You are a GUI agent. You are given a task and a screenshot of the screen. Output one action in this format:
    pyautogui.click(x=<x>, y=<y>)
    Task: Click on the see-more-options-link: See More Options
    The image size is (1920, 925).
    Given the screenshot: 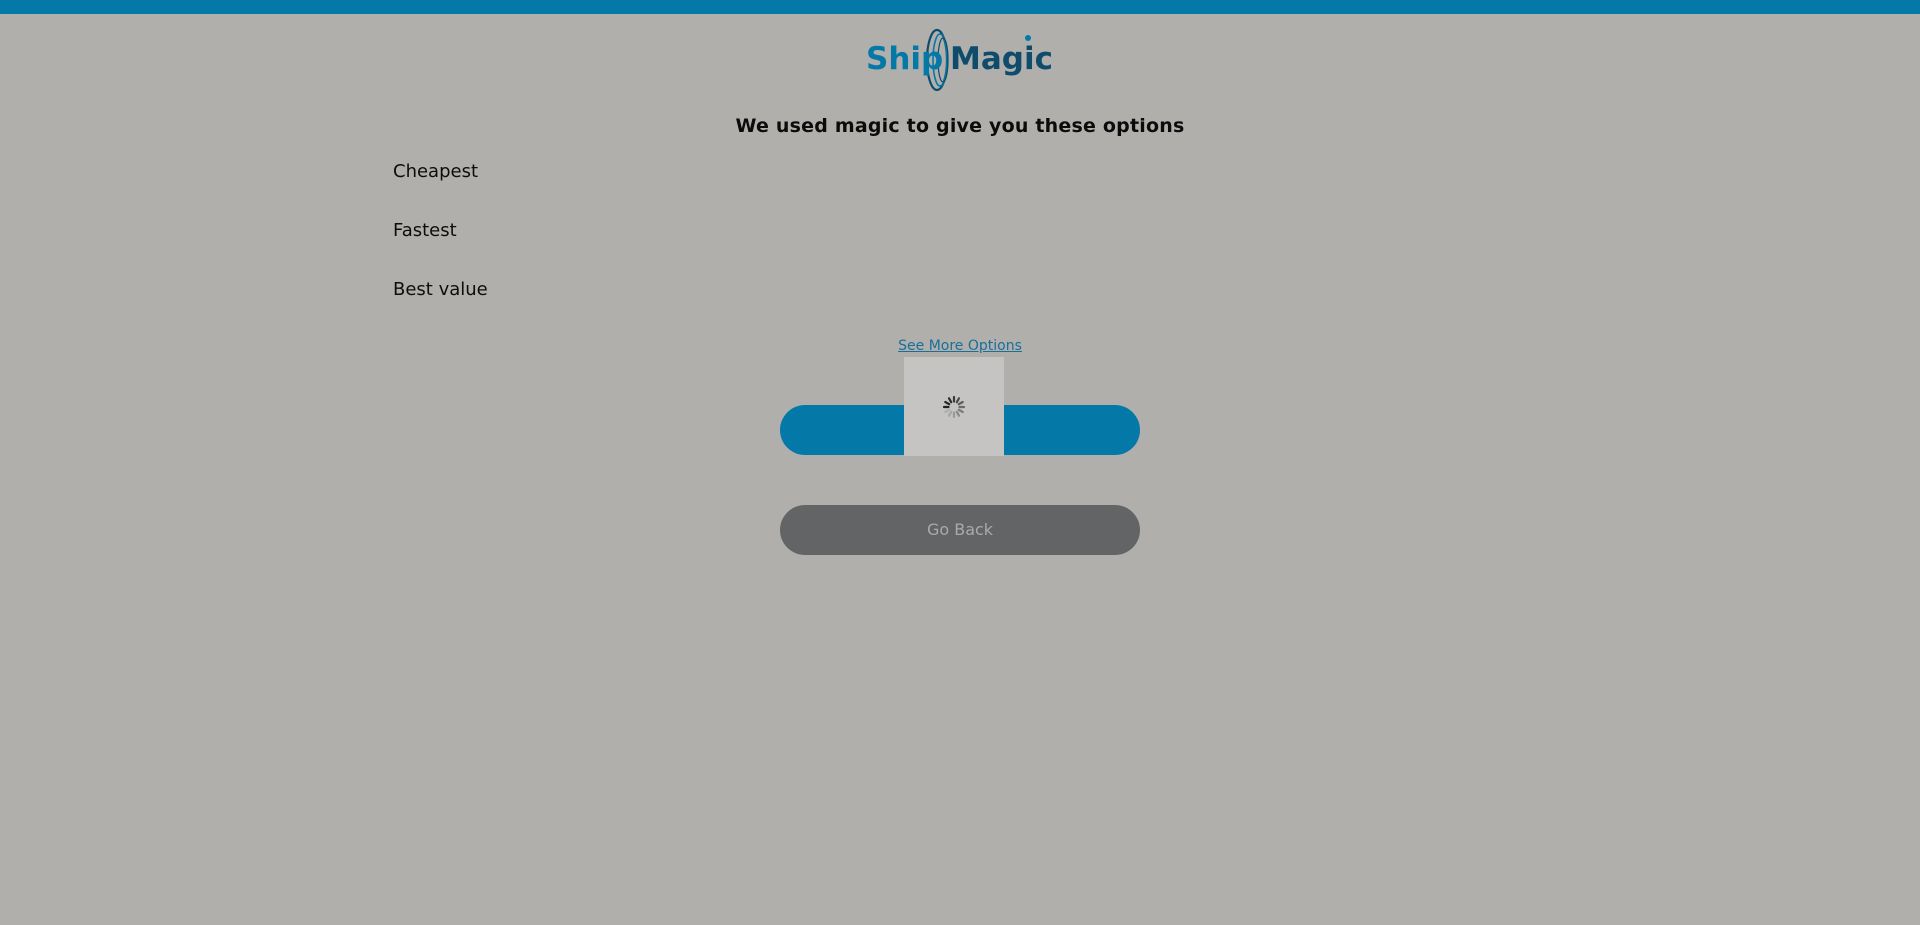 What is the action you would take?
    pyautogui.click(x=960, y=346)
    